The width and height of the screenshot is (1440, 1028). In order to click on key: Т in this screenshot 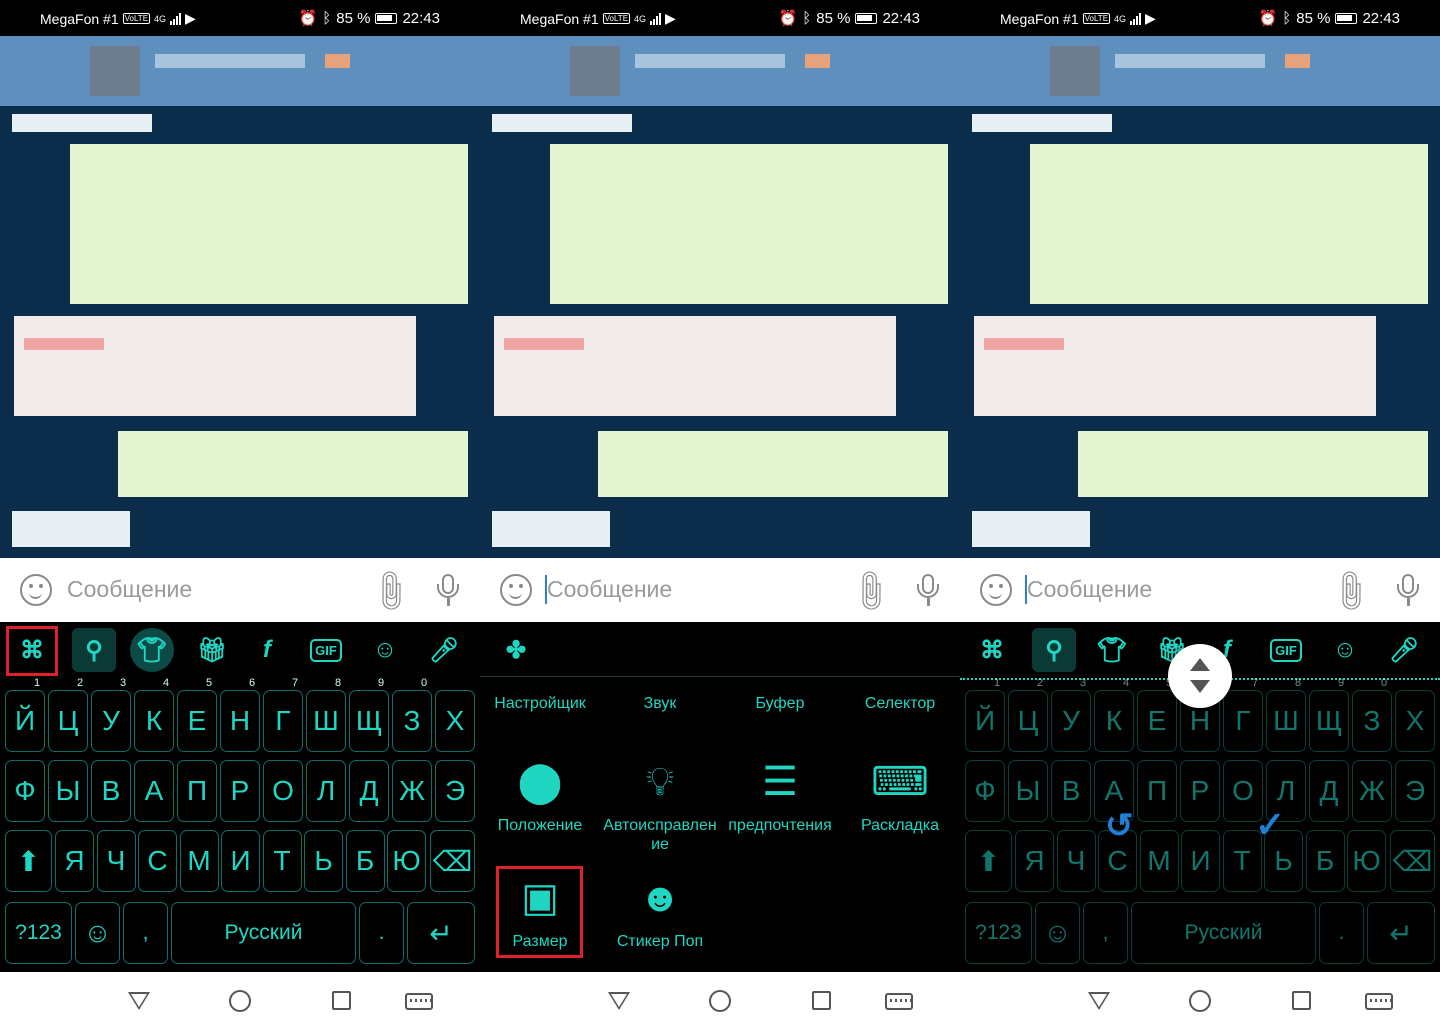, I will do `click(282, 861)`.